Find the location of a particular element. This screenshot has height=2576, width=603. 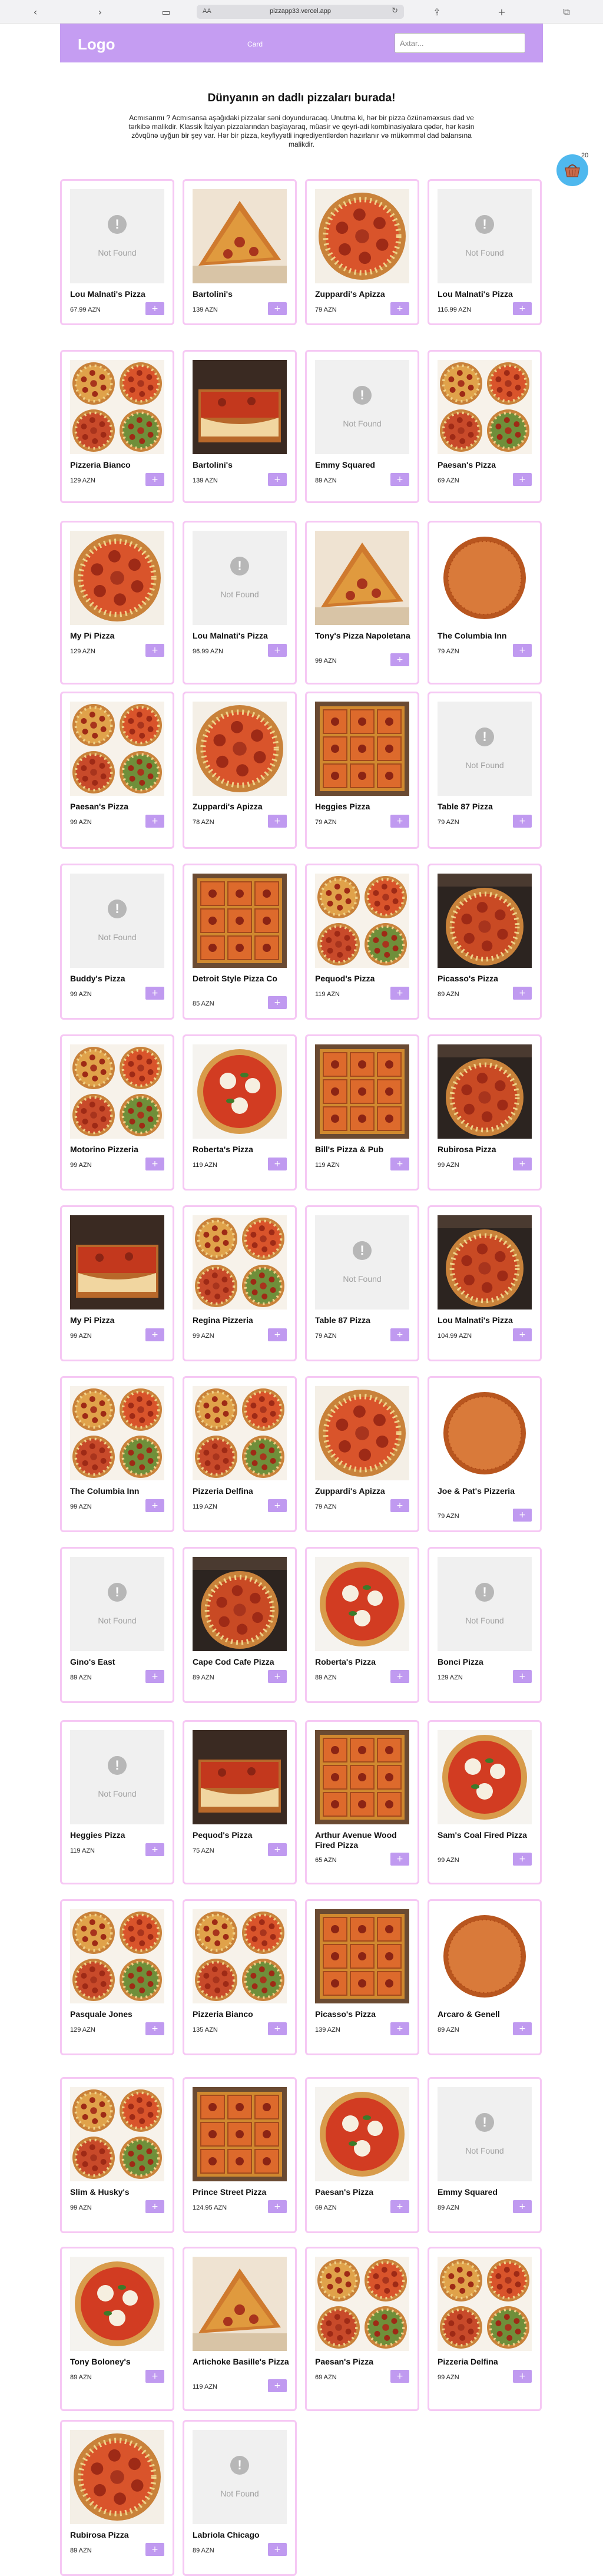

product-card: Pizzeria Bianco 135 AZN + is located at coordinates (240, 1977).